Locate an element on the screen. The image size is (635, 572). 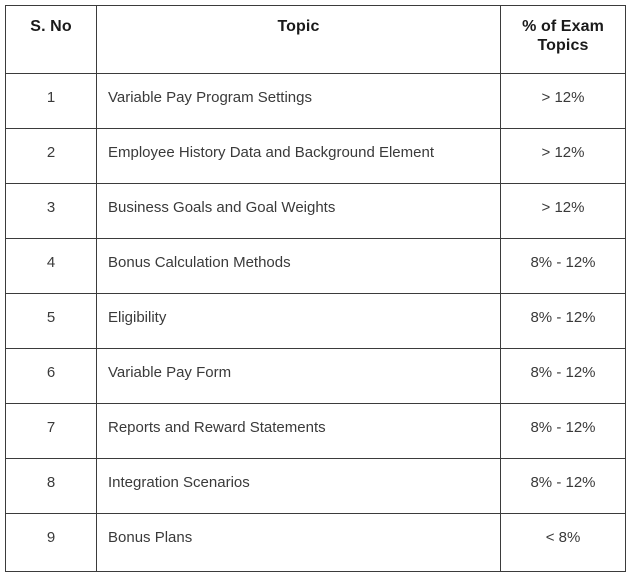
topic-value: Variable Pay Program Settings is located at coordinates (210, 97).